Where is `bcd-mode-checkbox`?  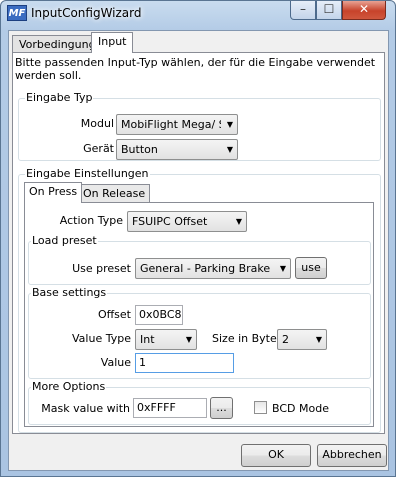 bcd-mode-checkbox is located at coordinates (260, 407).